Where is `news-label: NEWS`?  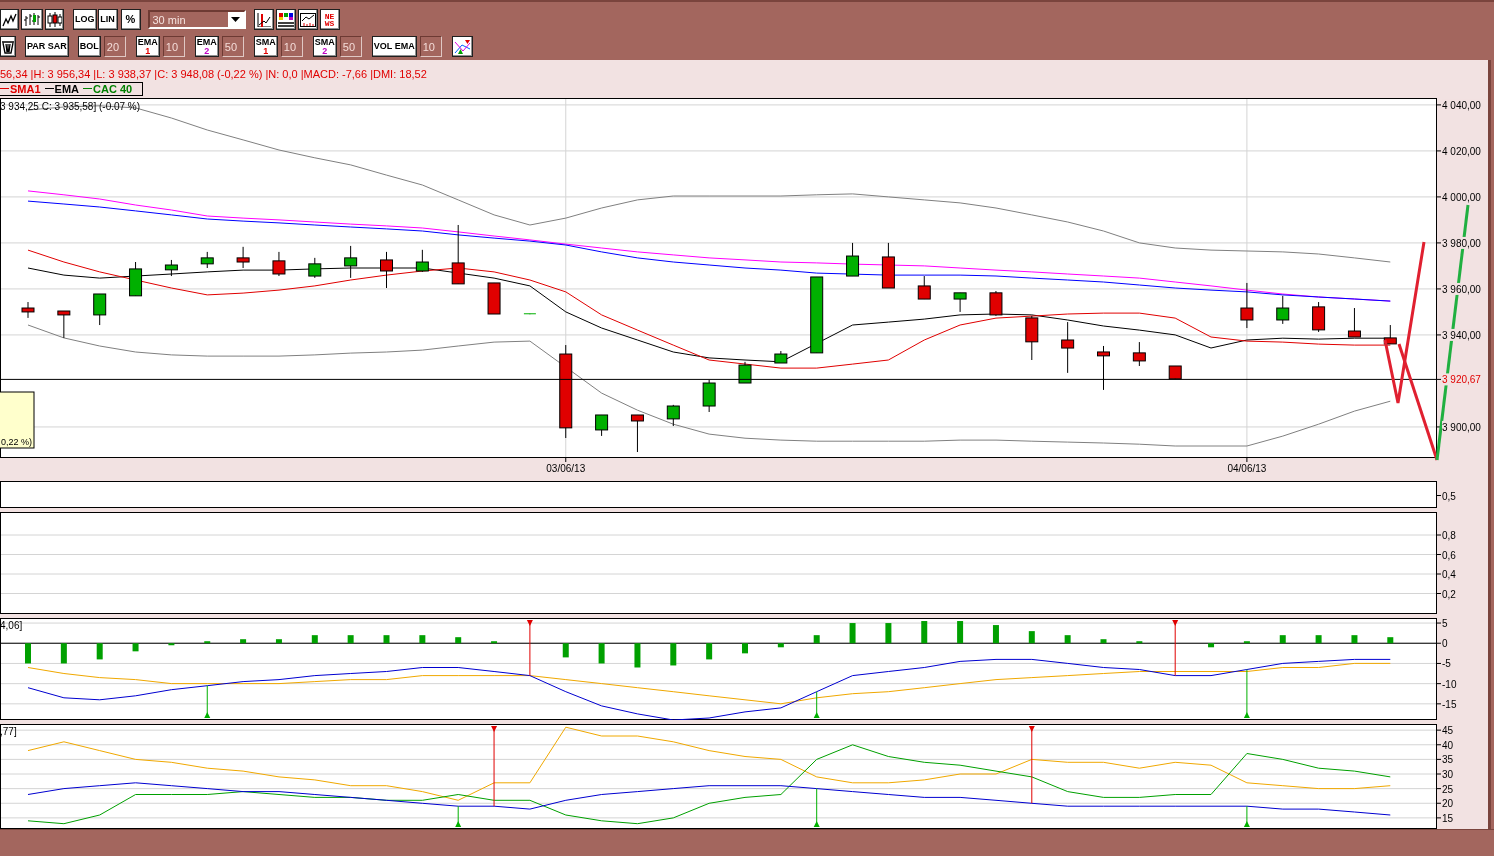
news-label: NEWS is located at coordinates (329, 19).